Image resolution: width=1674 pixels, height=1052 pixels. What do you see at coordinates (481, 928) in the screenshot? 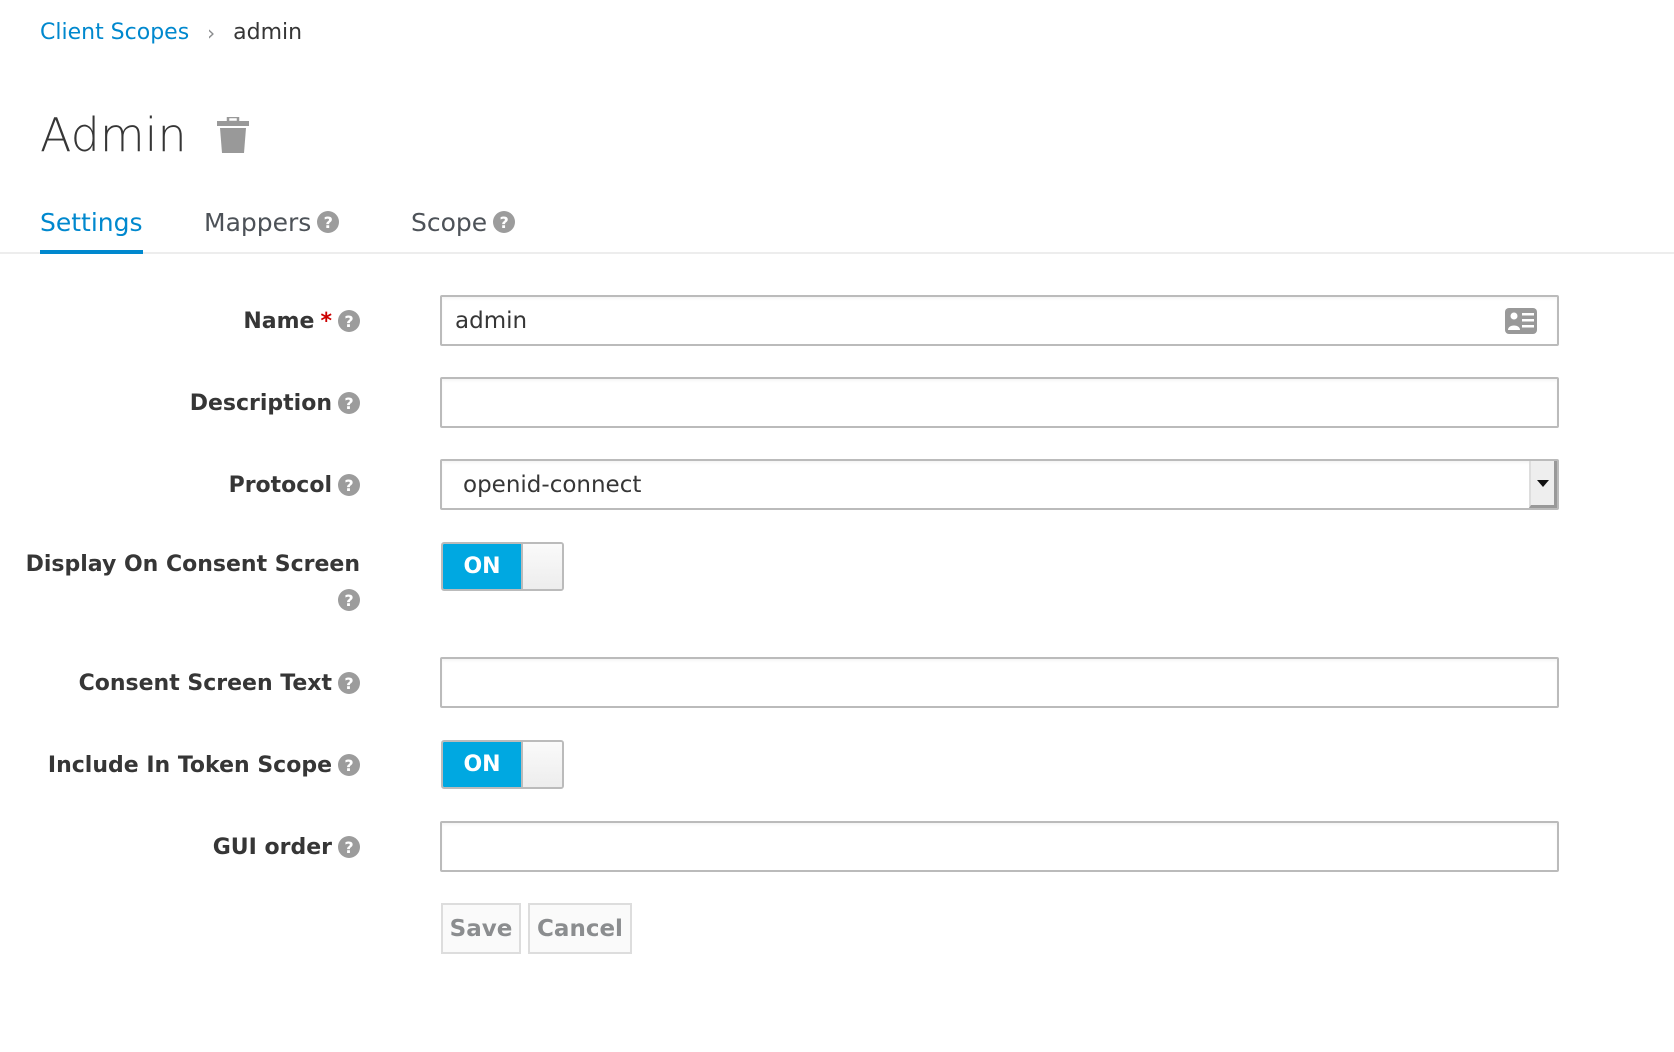
I see `save-button: Save` at bounding box center [481, 928].